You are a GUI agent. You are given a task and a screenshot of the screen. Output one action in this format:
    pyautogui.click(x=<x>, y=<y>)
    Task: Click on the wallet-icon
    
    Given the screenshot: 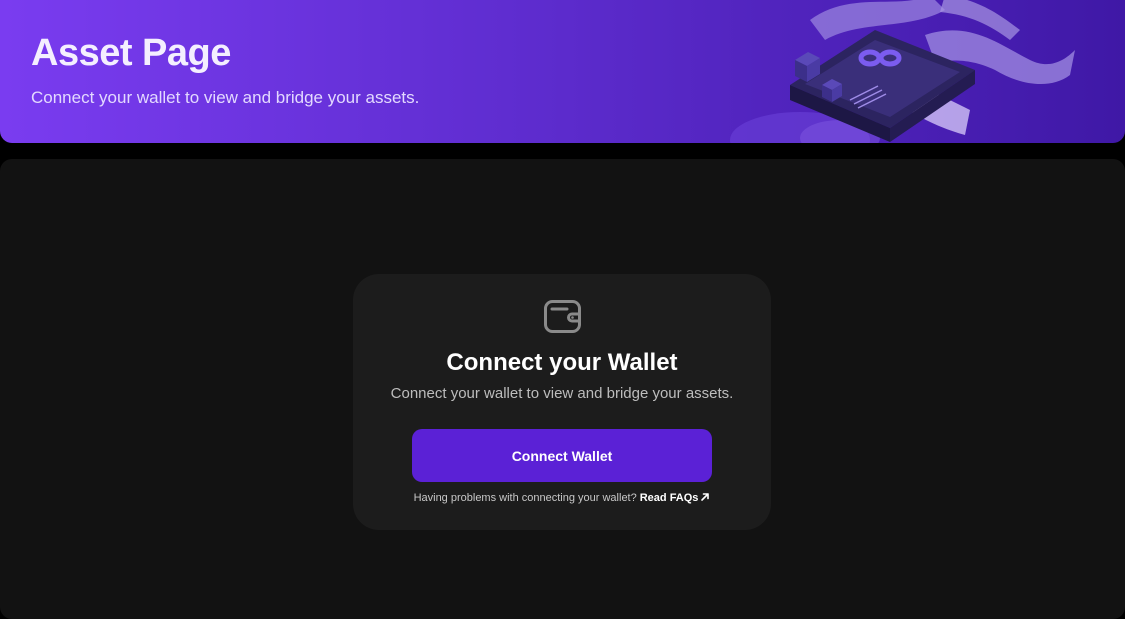 What is the action you would take?
    pyautogui.click(x=562, y=316)
    